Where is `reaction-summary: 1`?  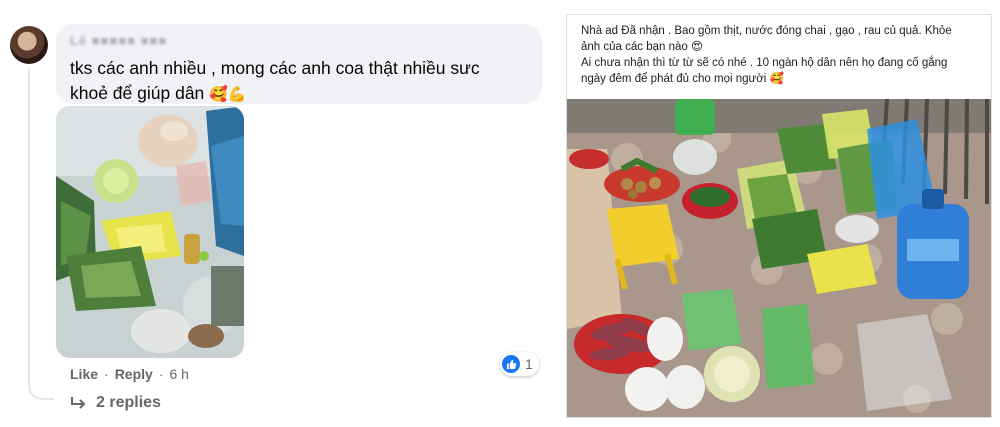
reaction-summary: 1 is located at coordinates (519, 364).